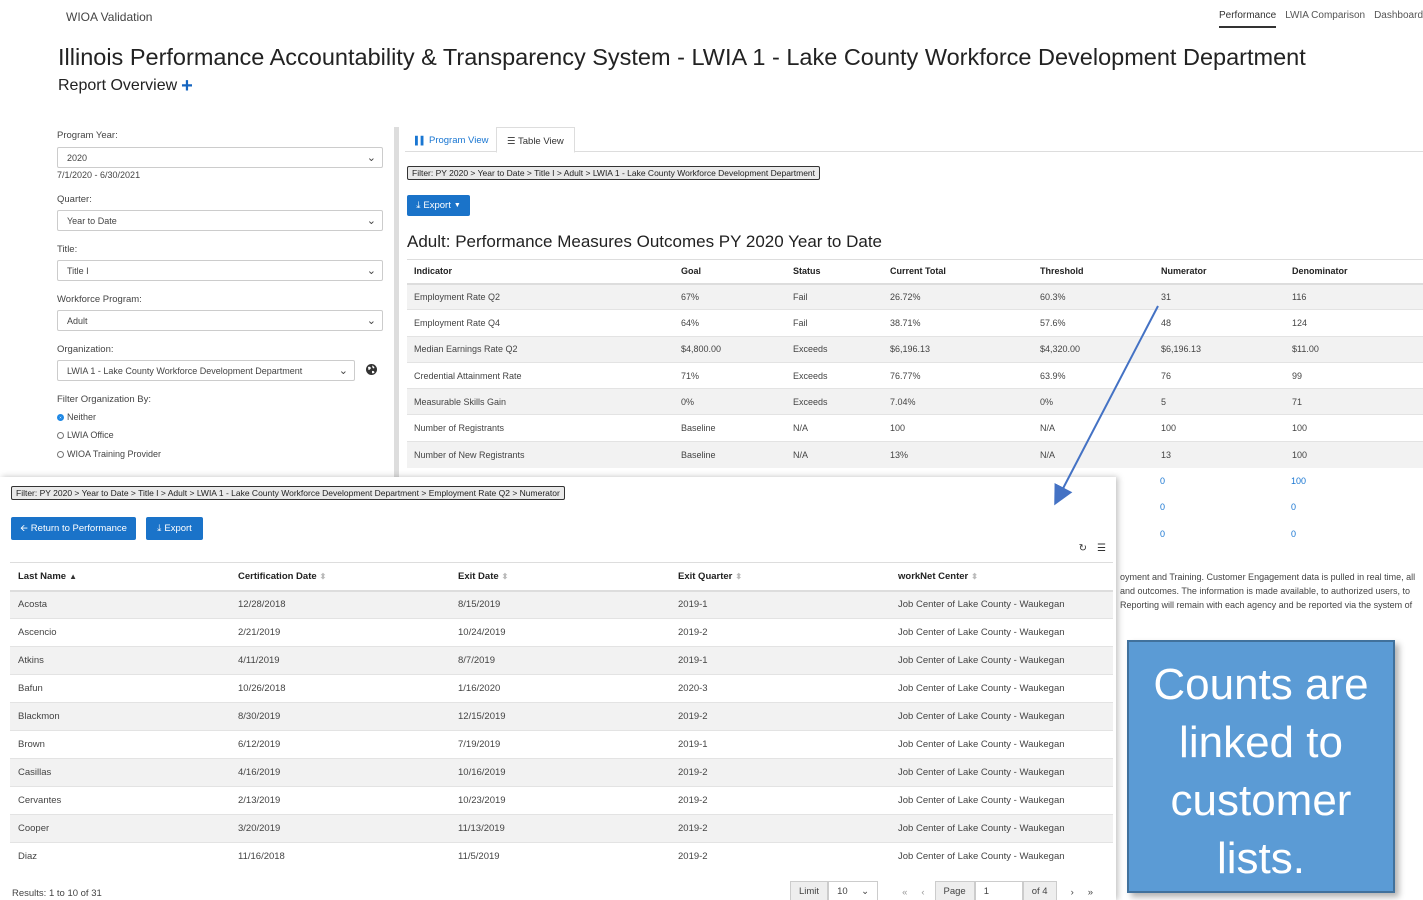  I want to click on detail-export-button: ⤓ Export, so click(174, 528).